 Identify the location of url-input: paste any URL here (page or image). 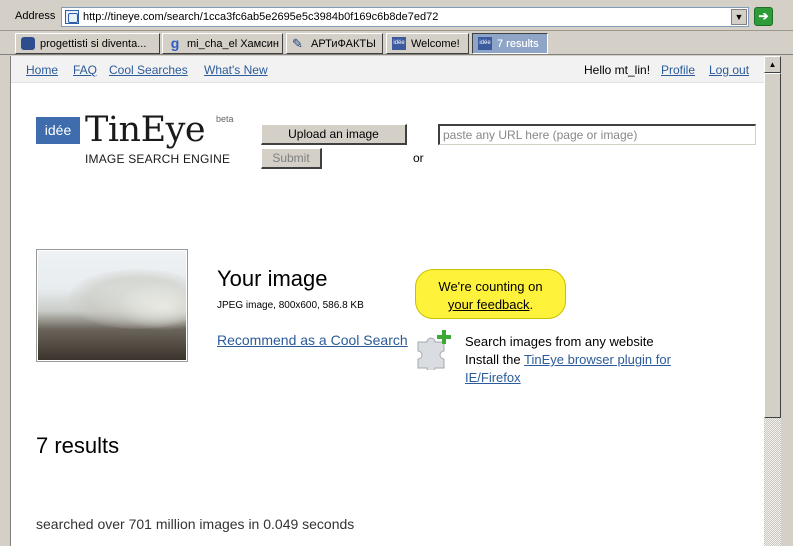
(597, 134).